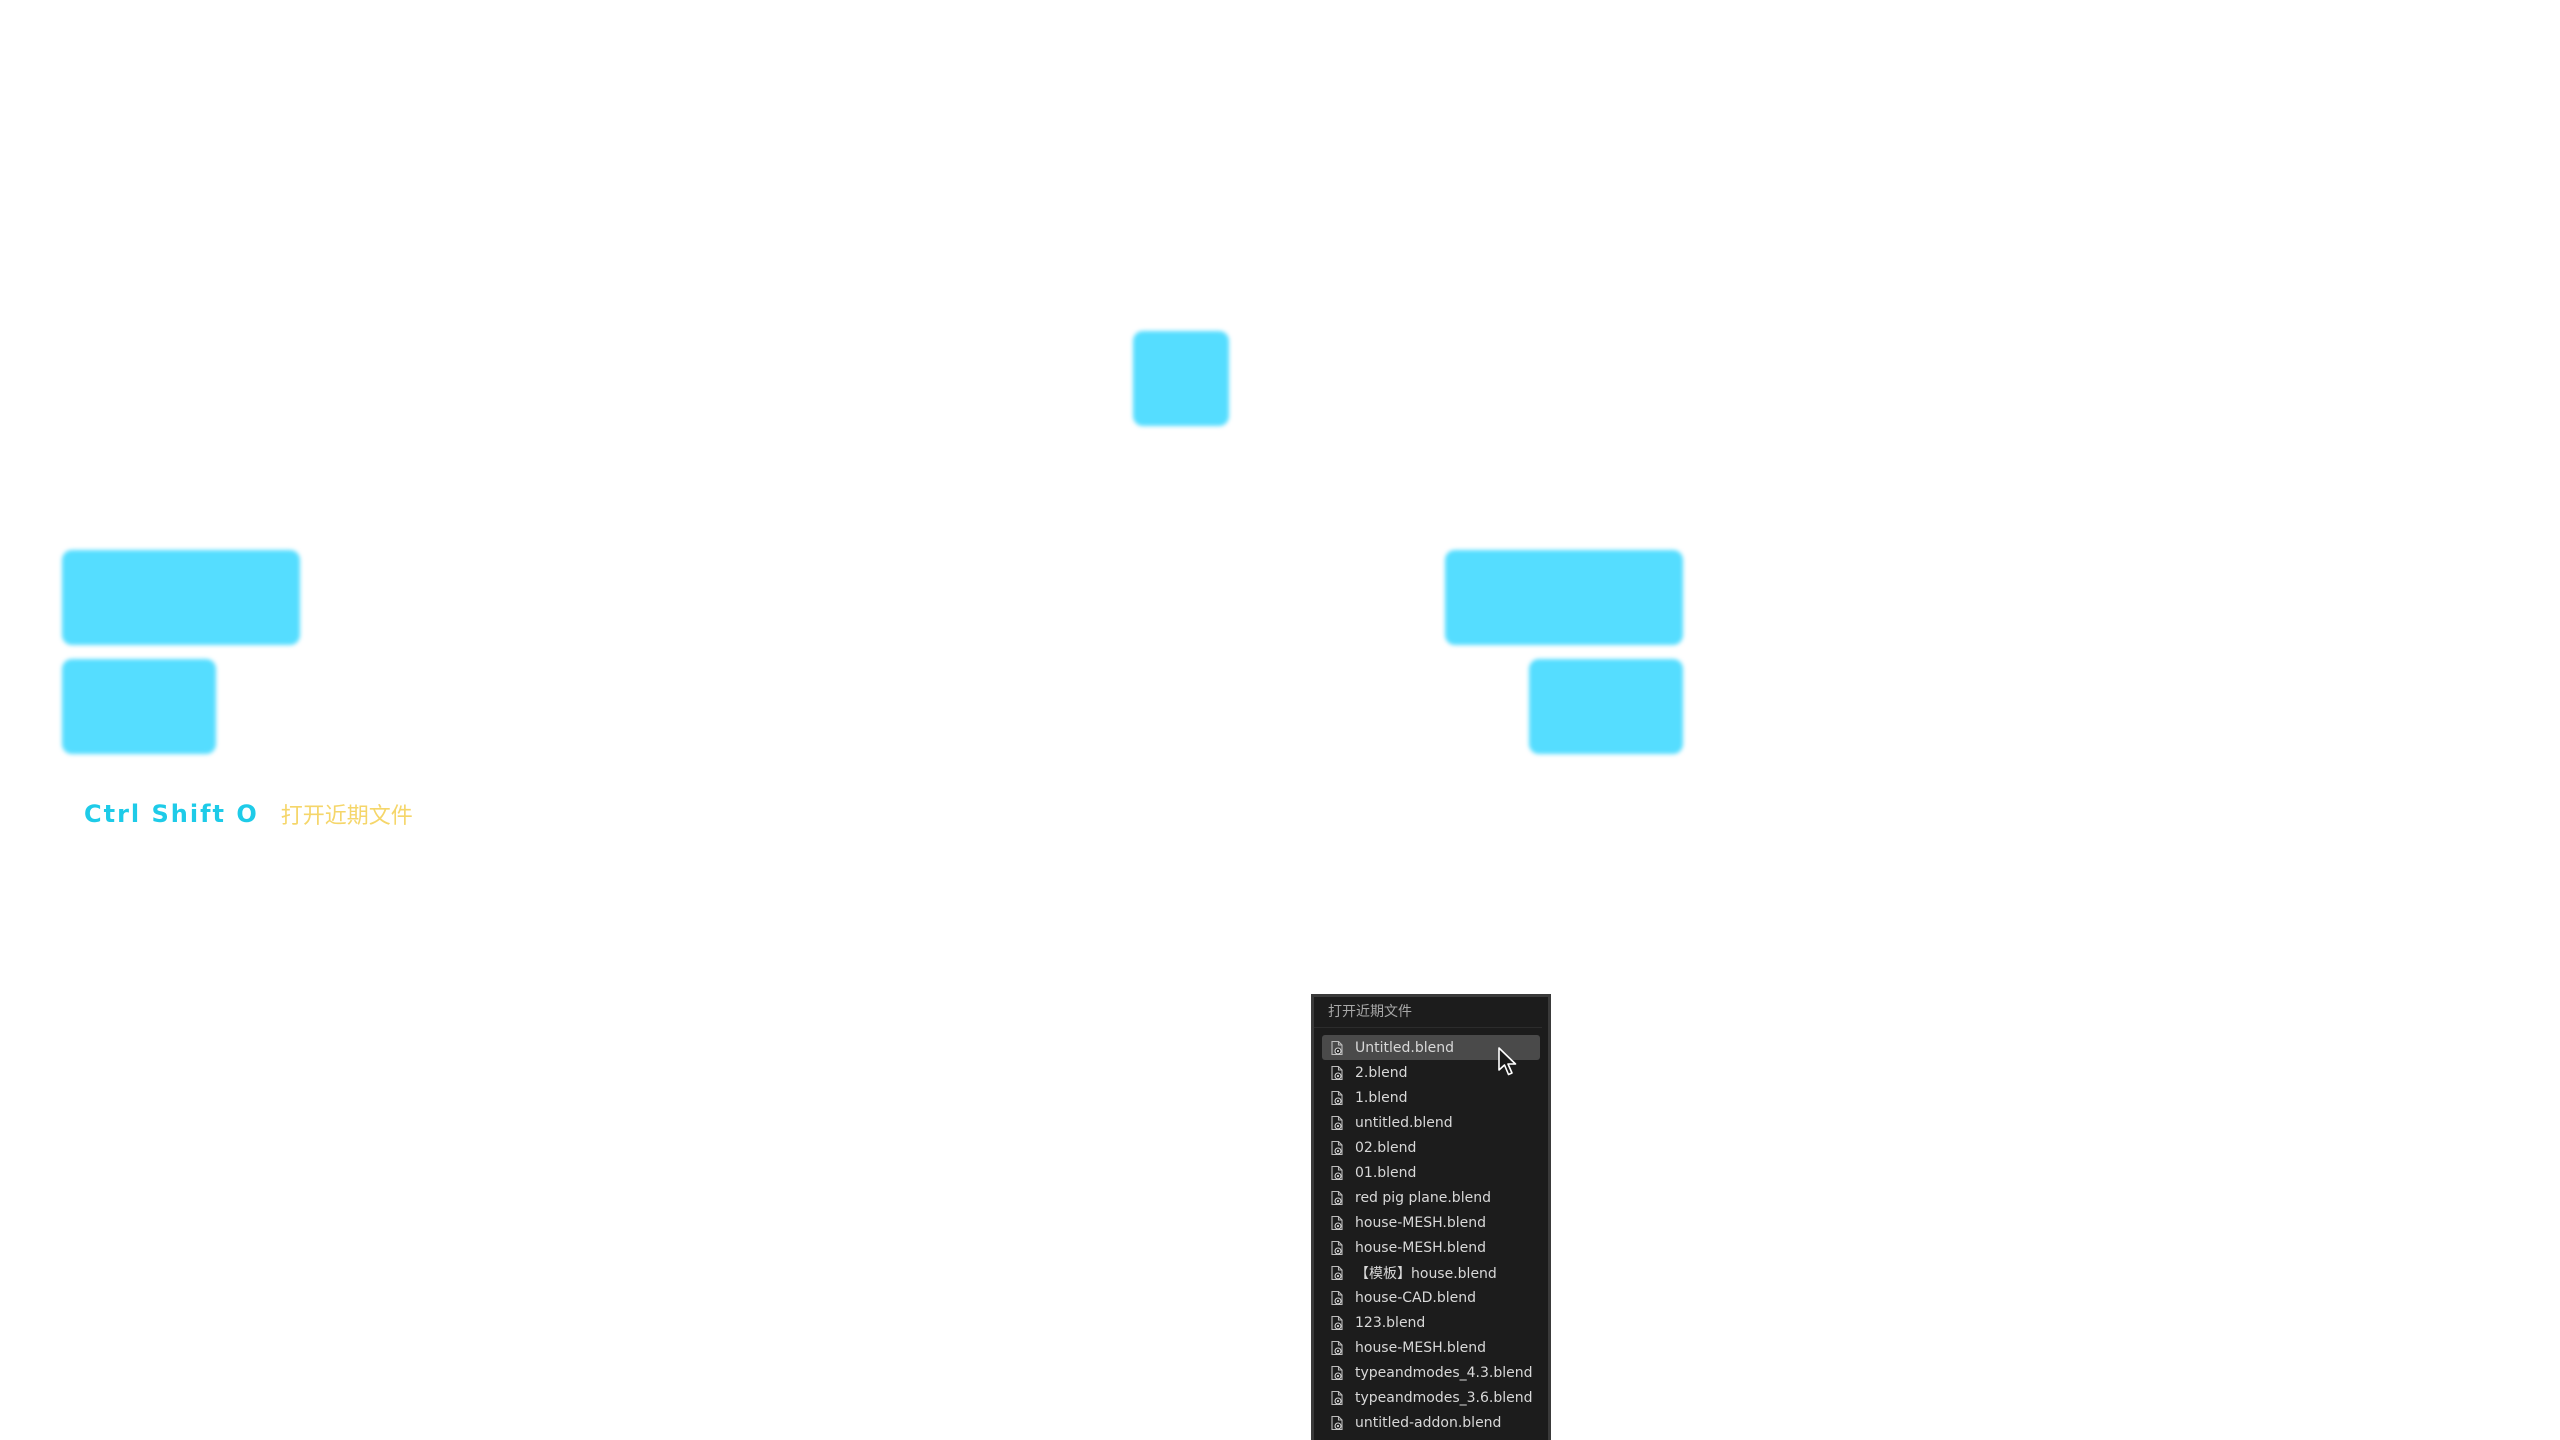 Image resolution: width=2560 pixels, height=1440 pixels. Describe the element at coordinates (1386, 1172) in the screenshot. I see `recent-file-label: 01.blend` at that location.